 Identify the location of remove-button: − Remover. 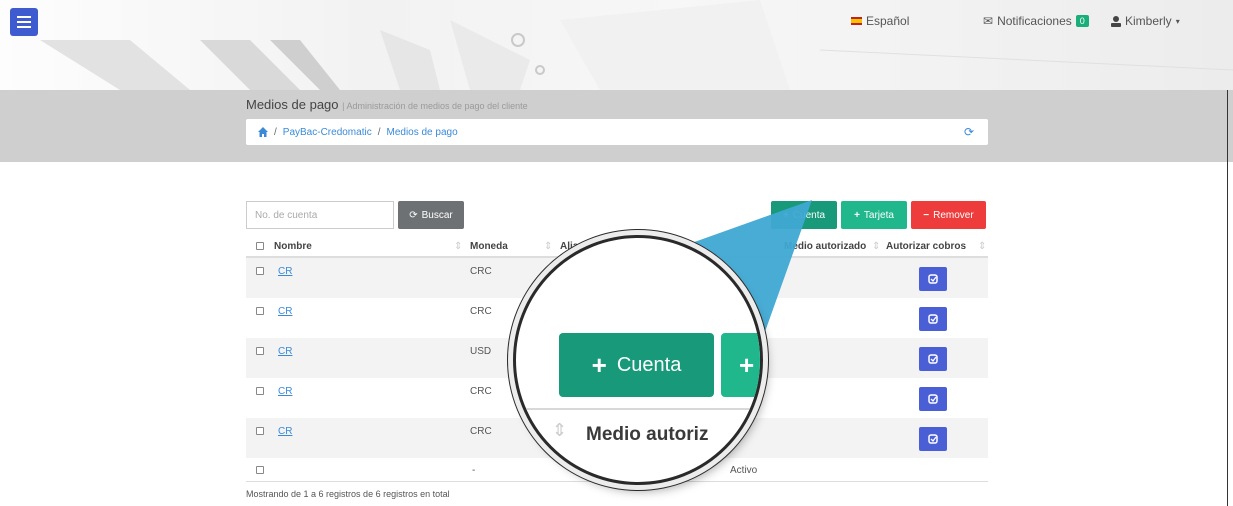
(948, 215).